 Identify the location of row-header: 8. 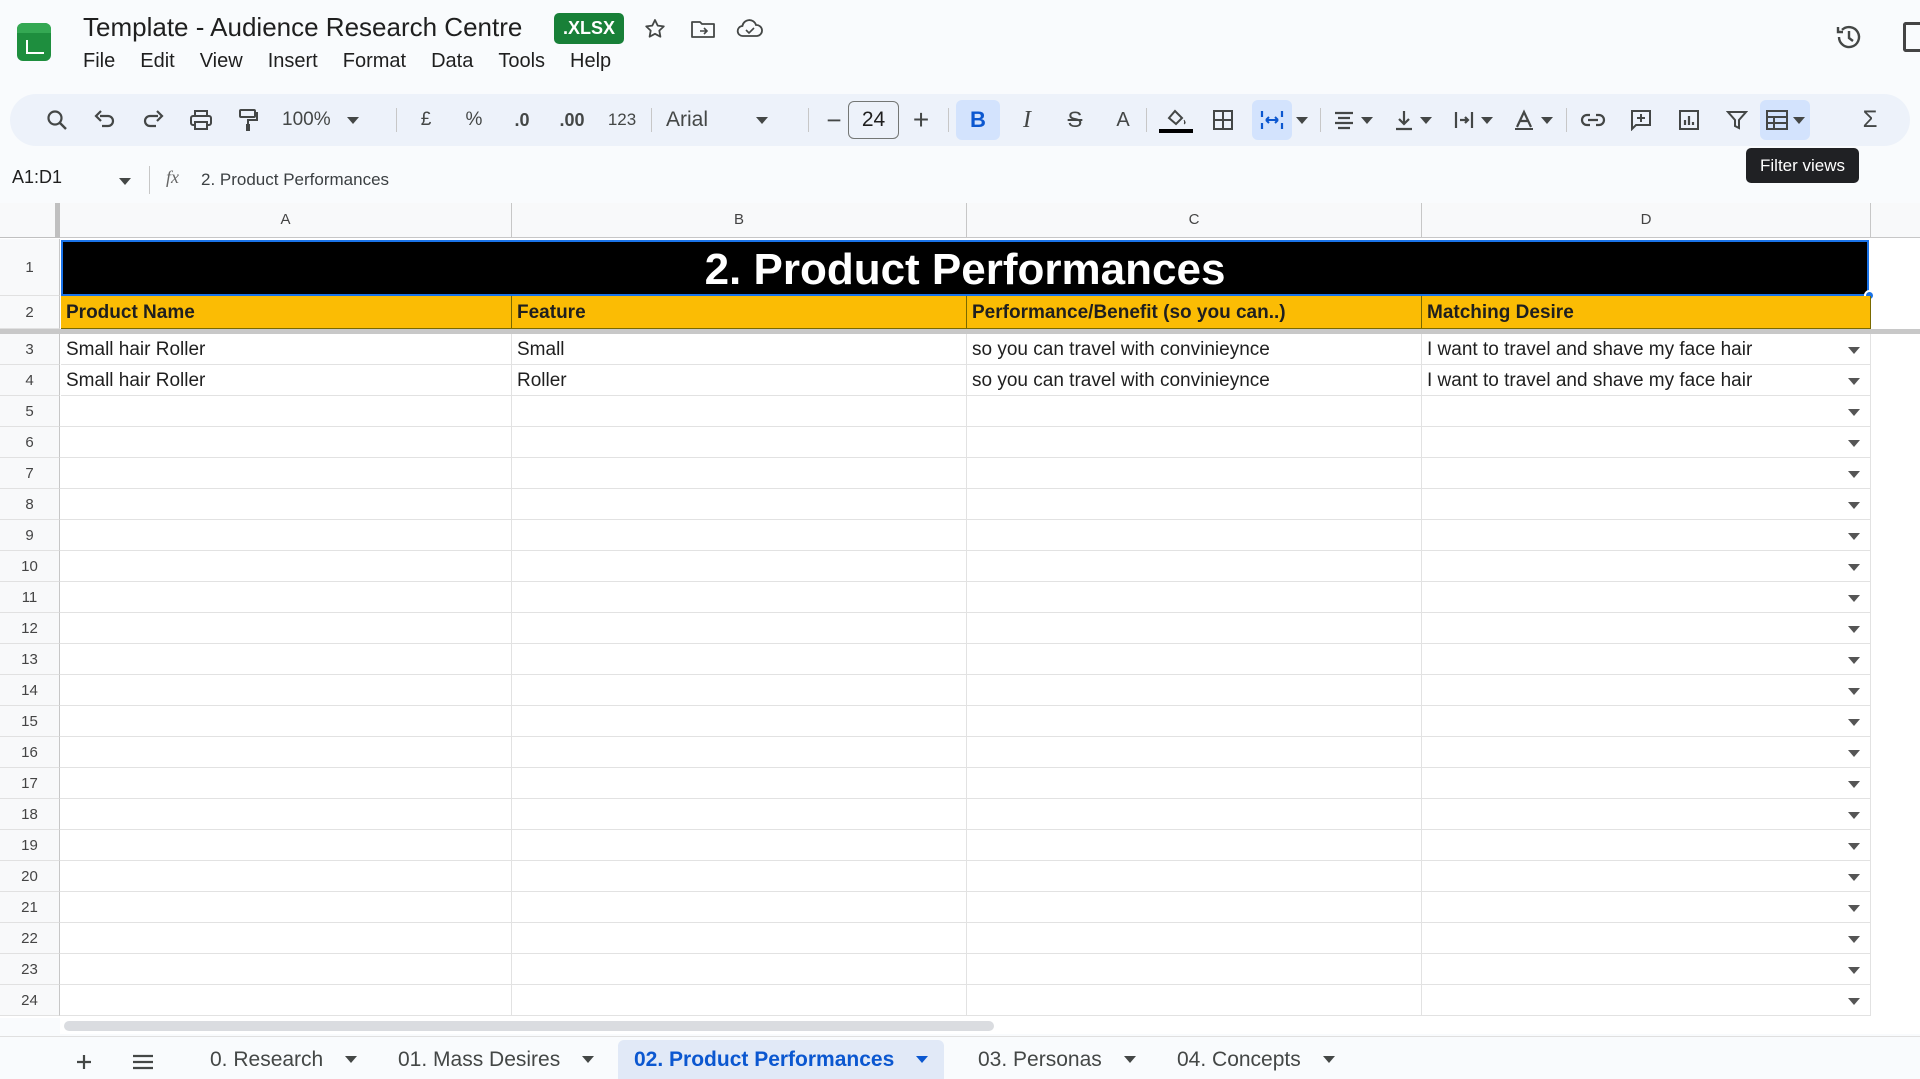
(30, 504).